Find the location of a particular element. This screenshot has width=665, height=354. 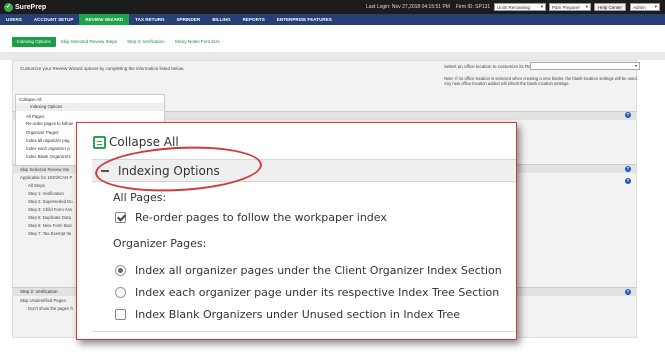

blank-organizers-checkbox is located at coordinates (120, 314).